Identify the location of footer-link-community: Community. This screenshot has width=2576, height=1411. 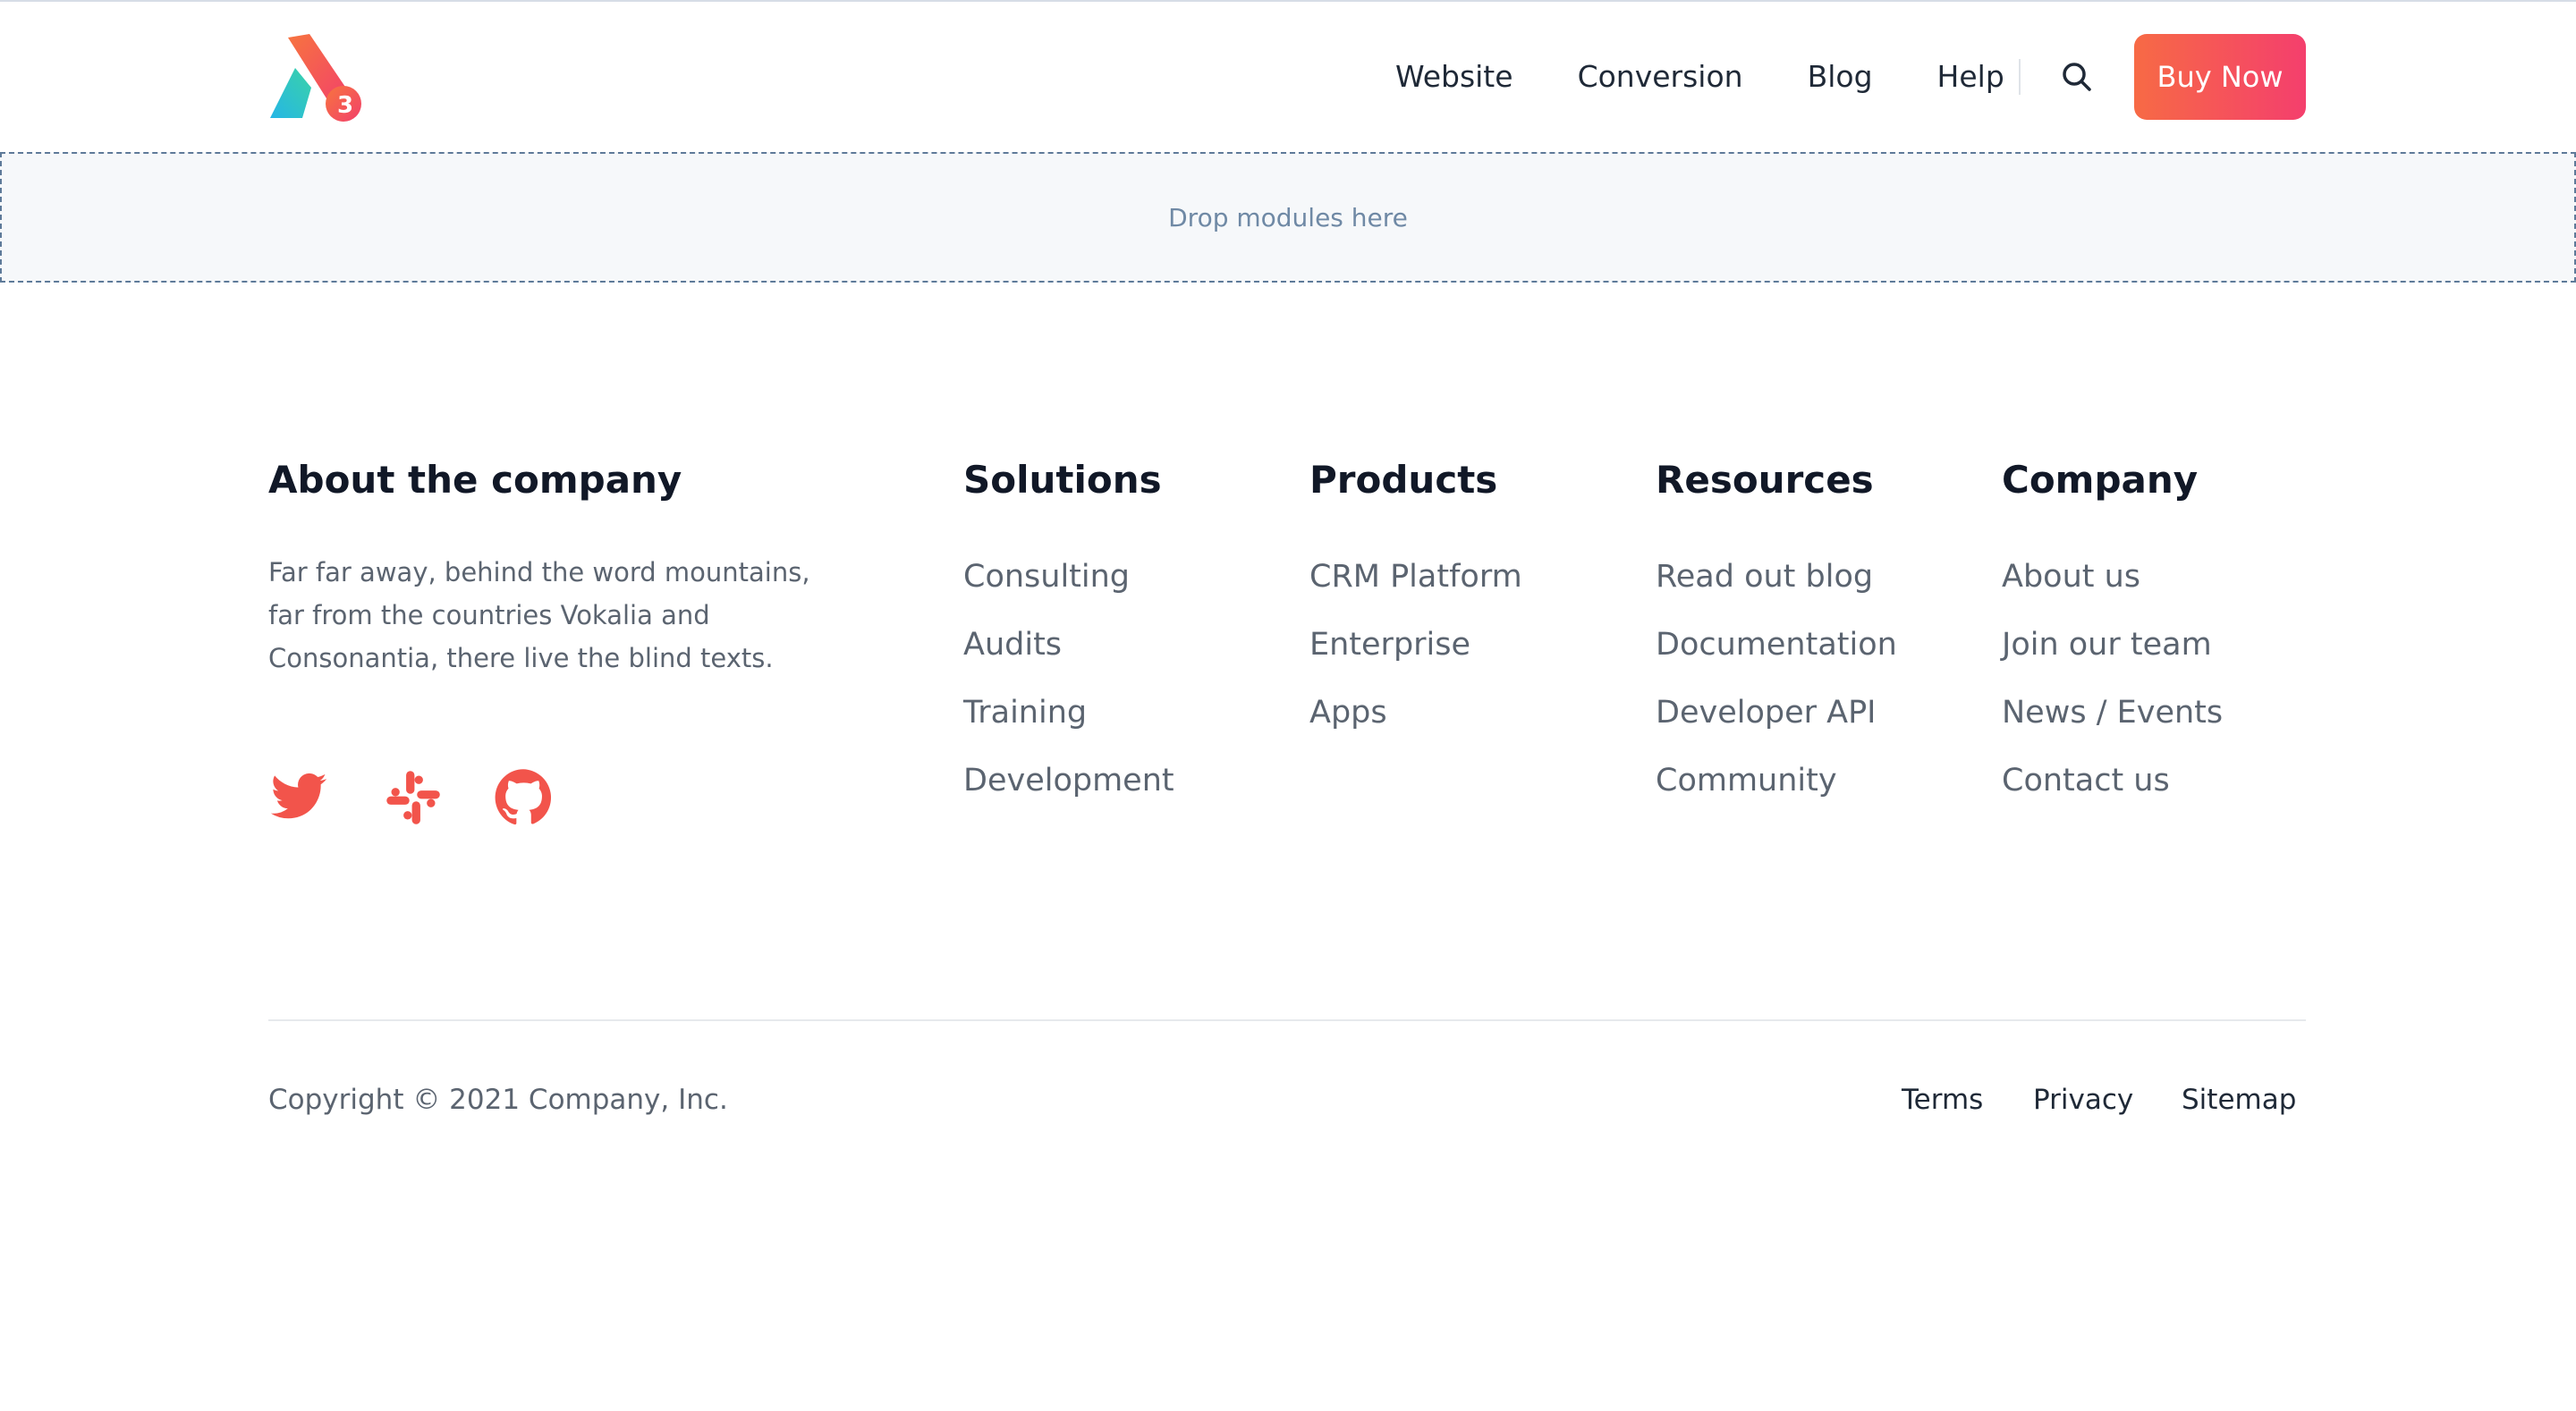
(1776, 792).